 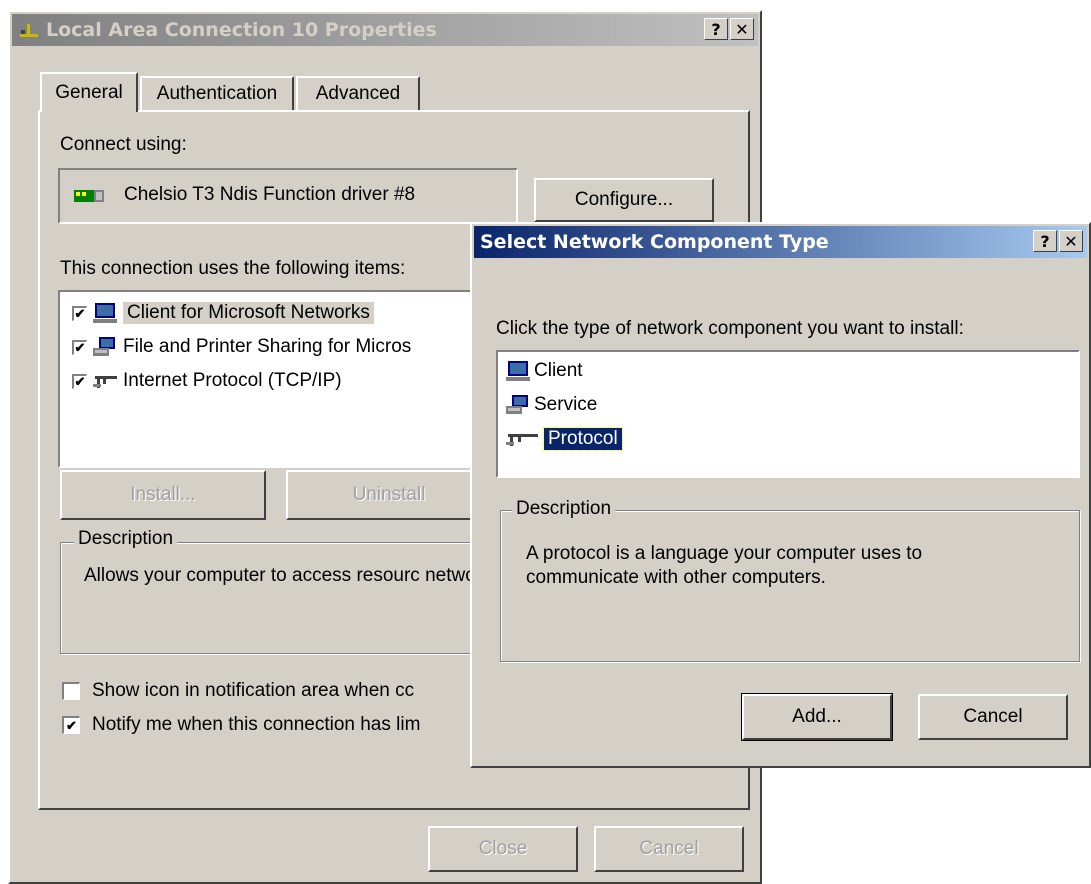 I want to click on select-component-titlebar: Select Network Component Type ? ✕, so click(x=780, y=242).